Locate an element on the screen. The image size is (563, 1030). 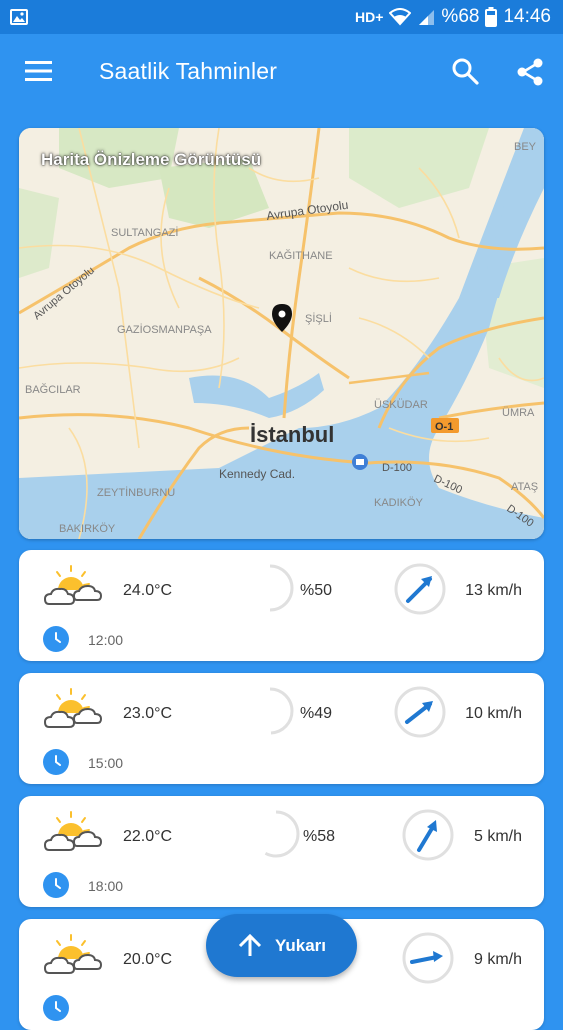
map-label: SULTANGAZİ is located at coordinates (144, 232).